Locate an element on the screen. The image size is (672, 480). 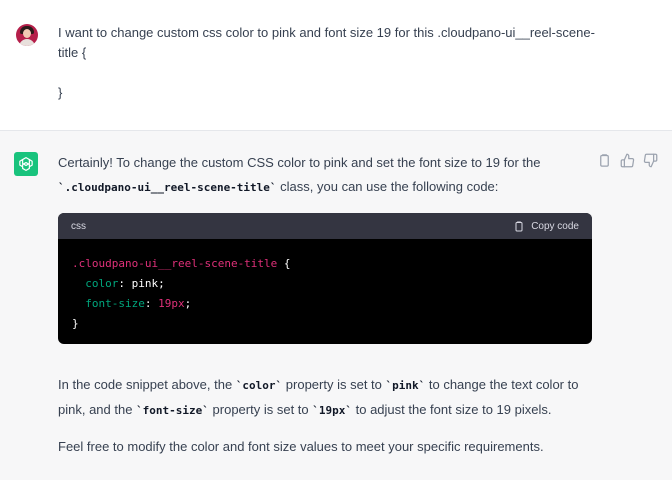
intro-text-2: class, you can use the following code: is located at coordinates (387, 186).